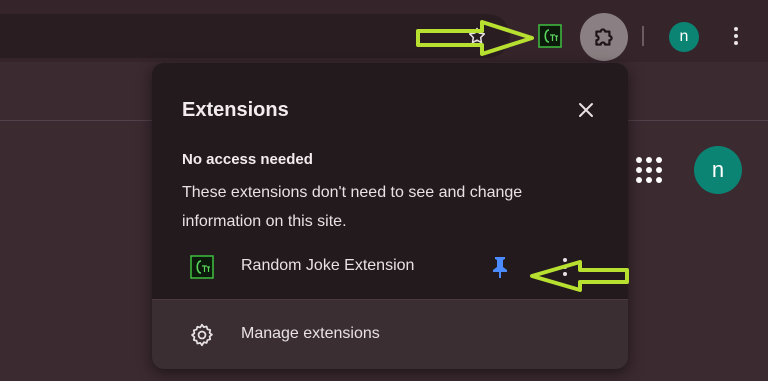 The width and height of the screenshot is (768, 381). I want to click on extension-row: Random Joke Extension, so click(390, 267).